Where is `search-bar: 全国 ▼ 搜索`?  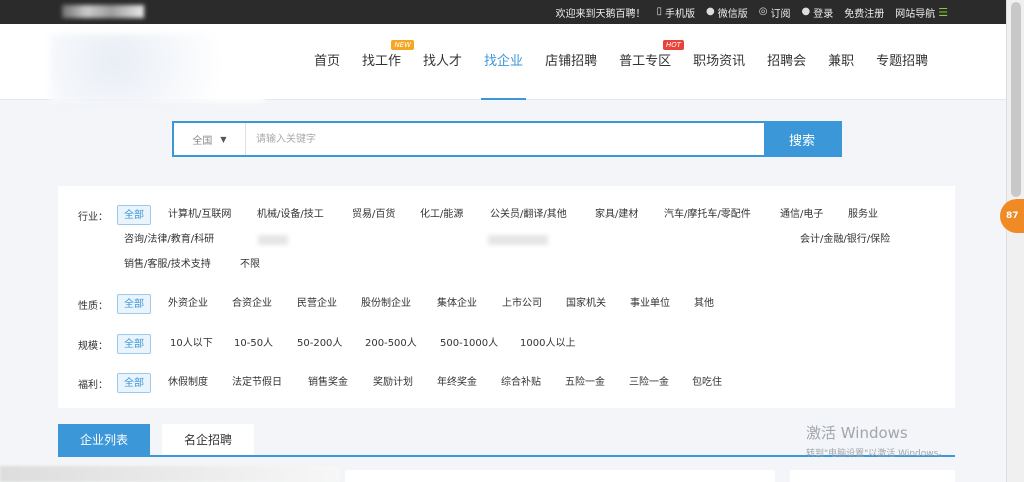
search-bar: 全国 ▼ 搜索 is located at coordinates (507, 139).